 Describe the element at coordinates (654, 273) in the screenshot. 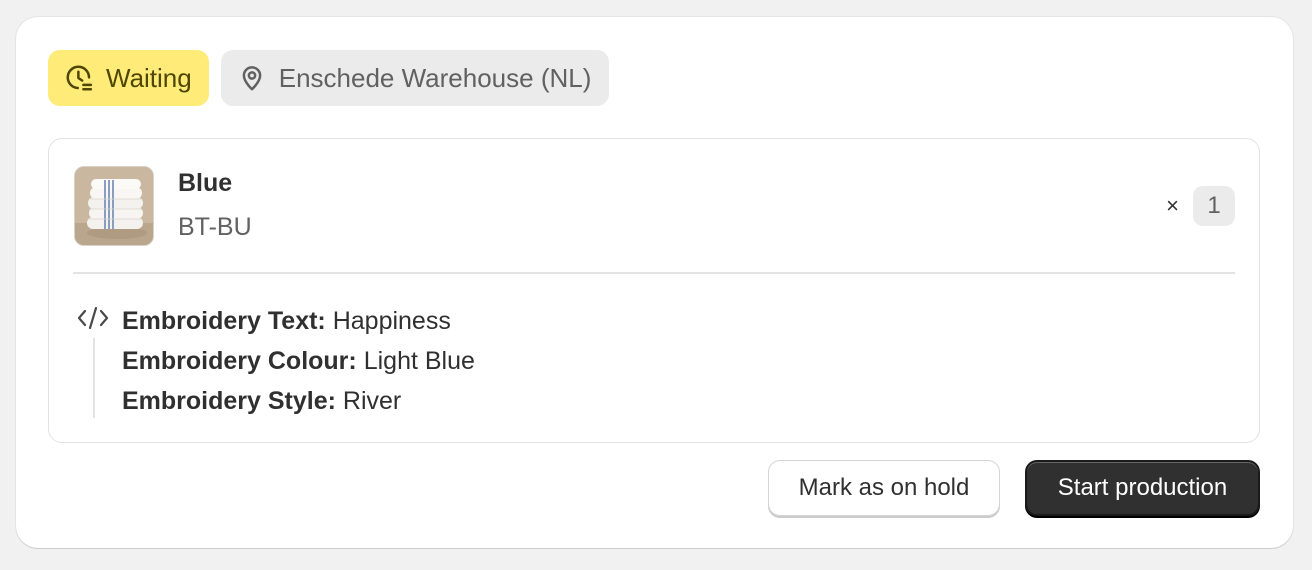

I see `divider` at that location.